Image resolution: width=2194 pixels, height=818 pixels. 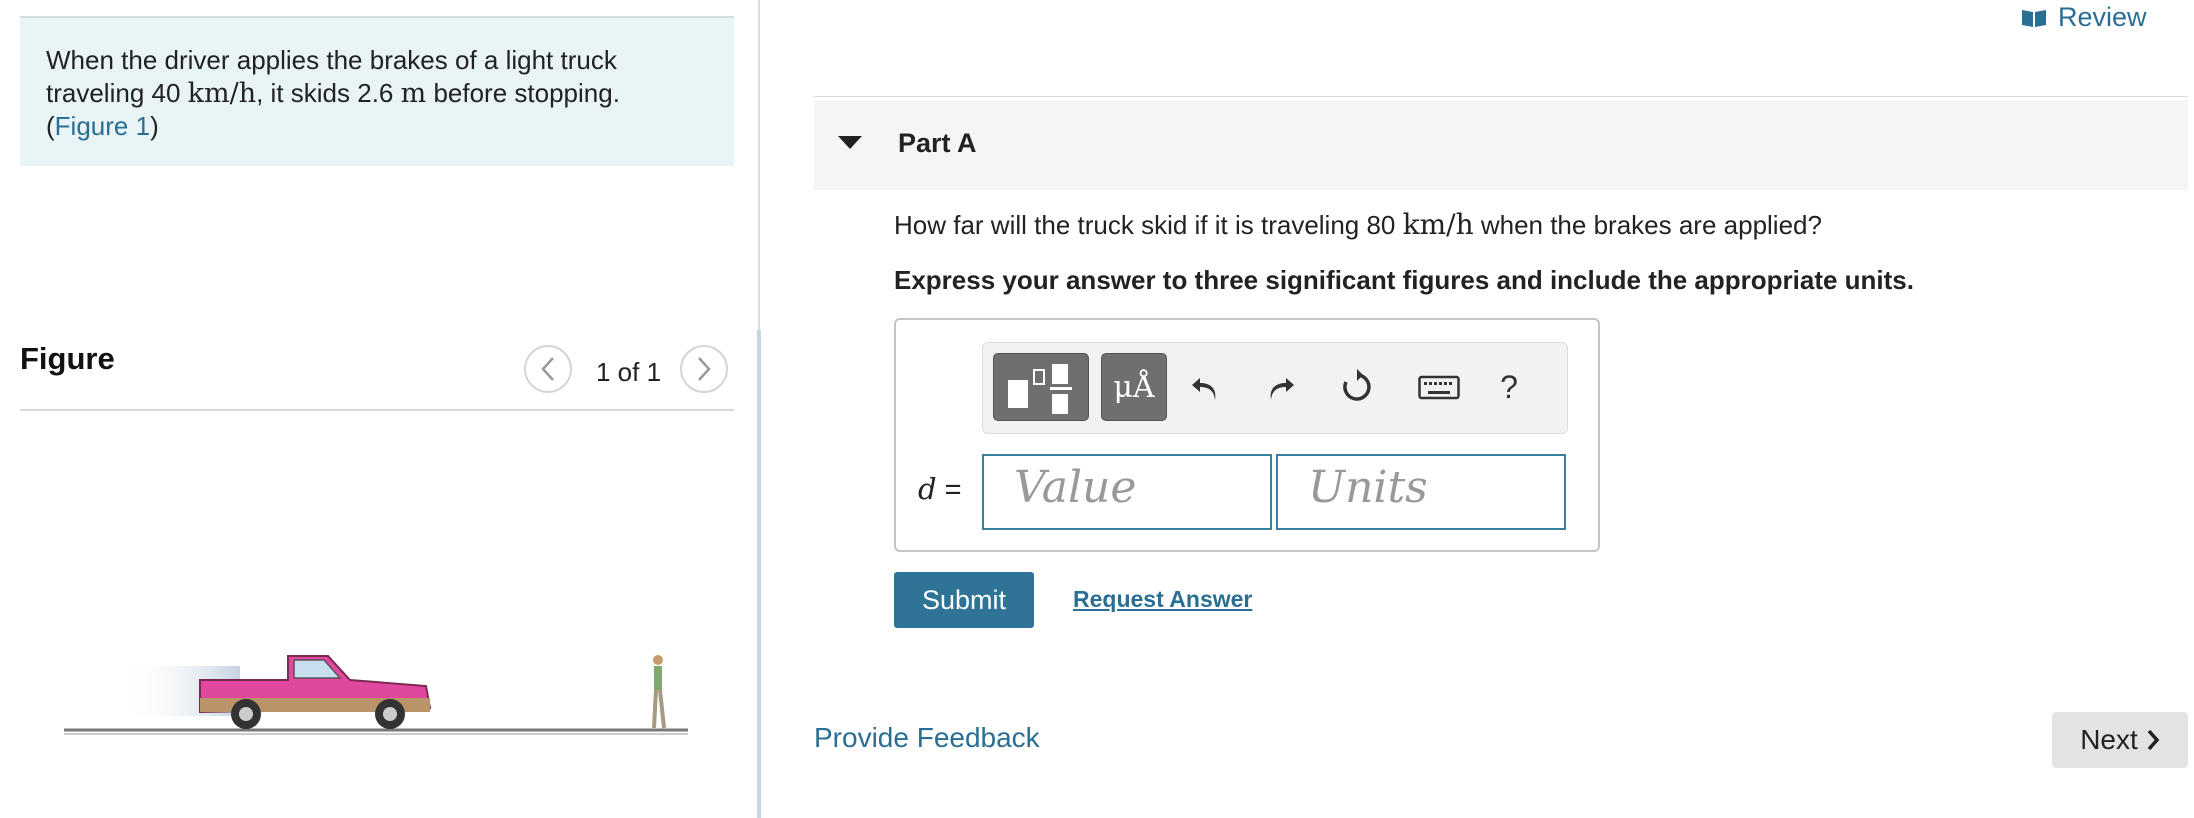 What do you see at coordinates (1647, 225) in the screenshot?
I see `question-text-2: when the brakes are applied?` at bounding box center [1647, 225].